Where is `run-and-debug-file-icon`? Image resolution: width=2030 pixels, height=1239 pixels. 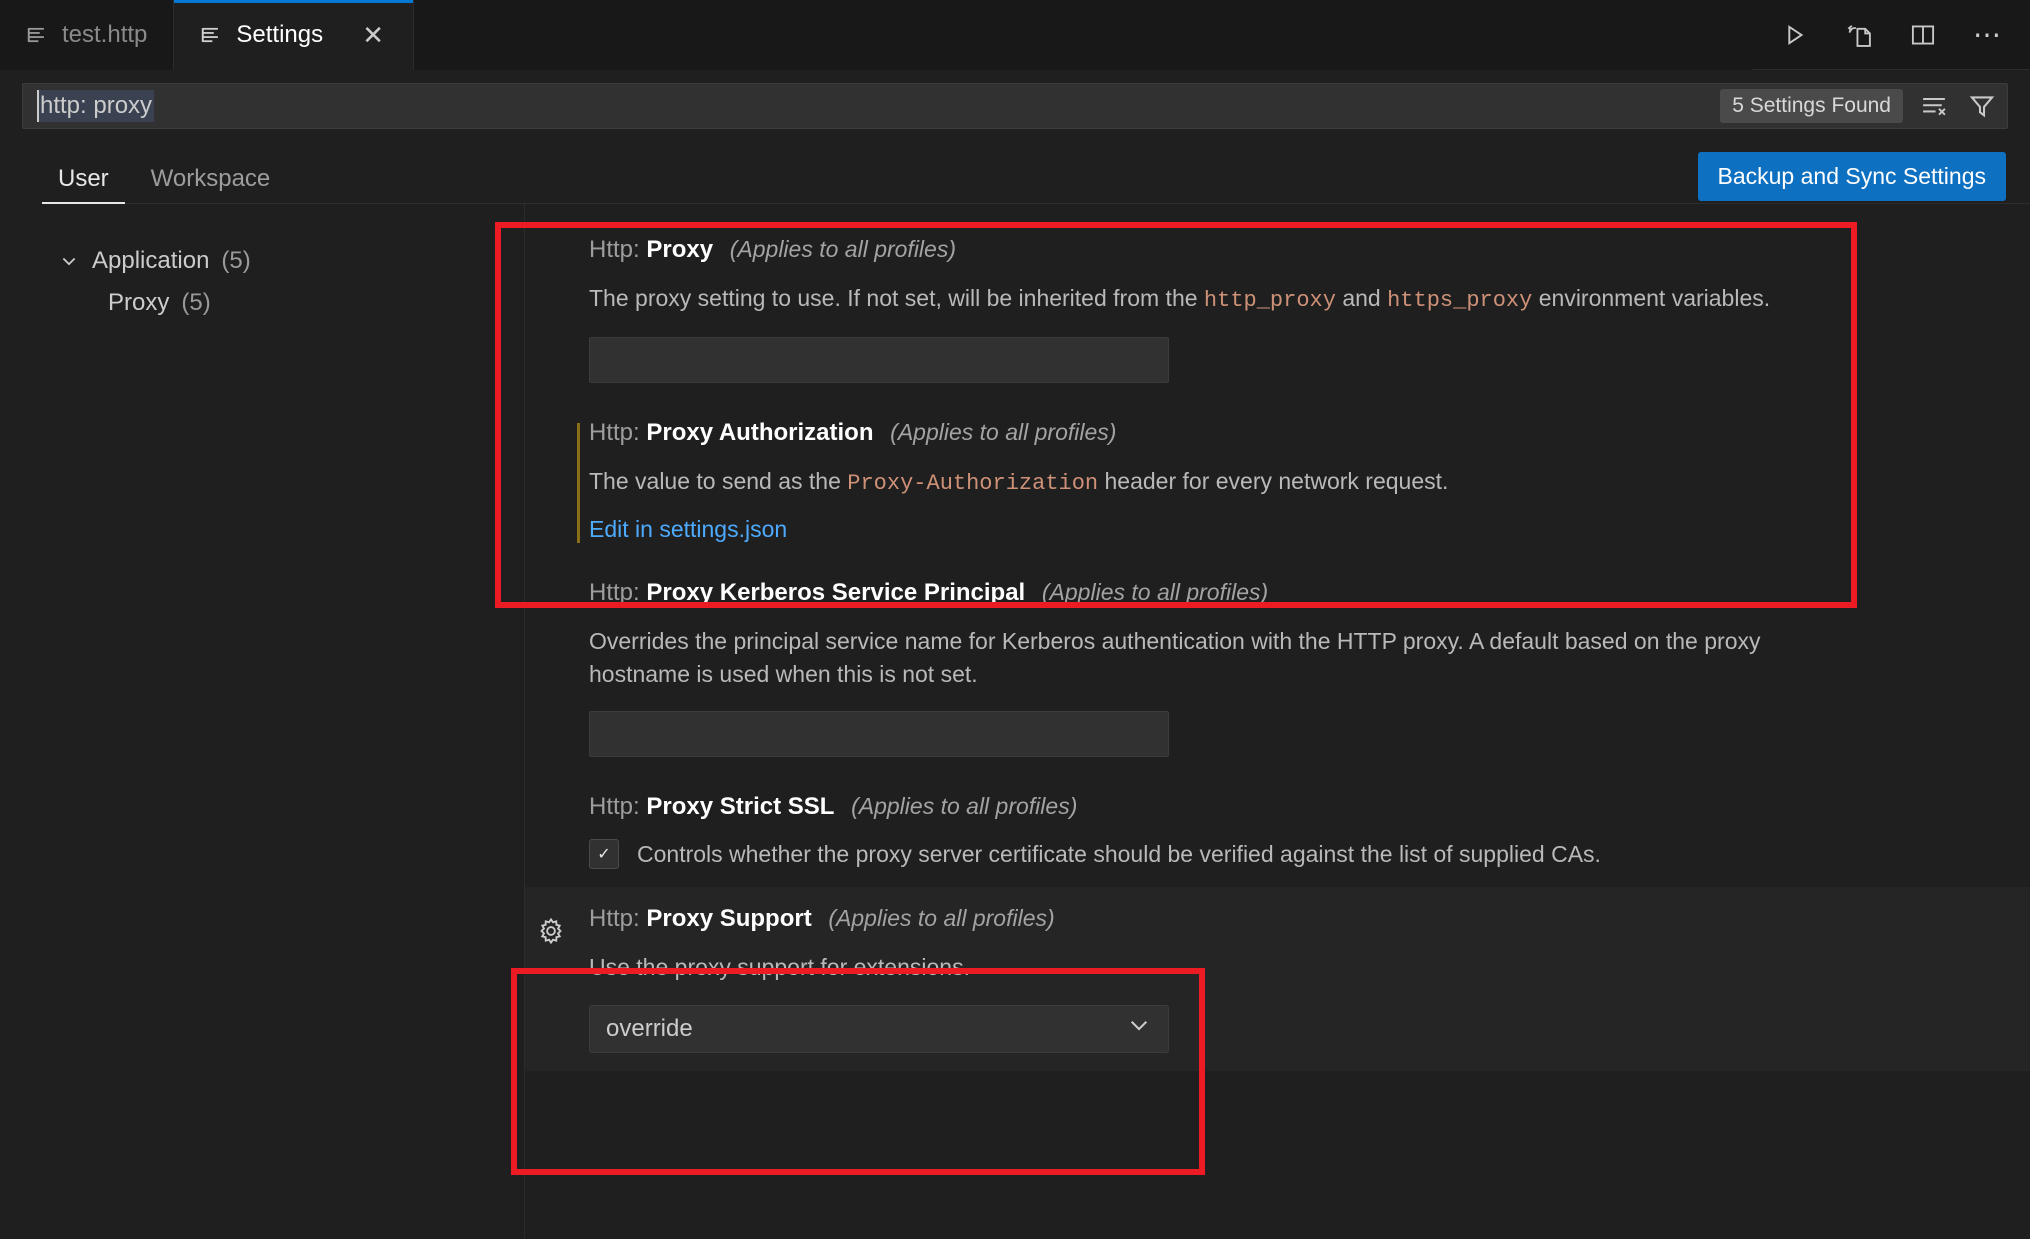
run-and-debug-file-icon is located at coordinates (1859, 35).